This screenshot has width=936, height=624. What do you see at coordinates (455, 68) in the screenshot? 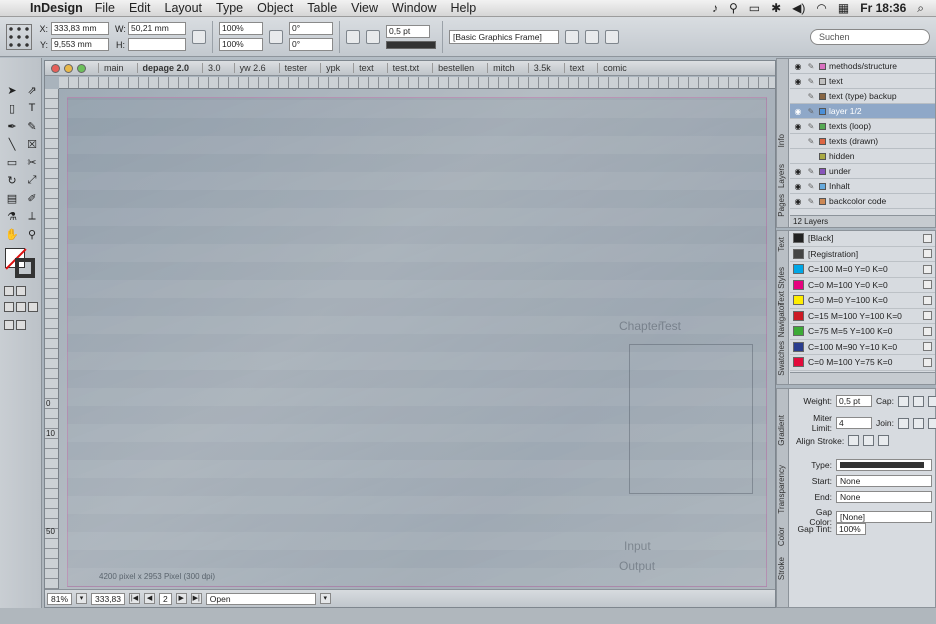
I see `doc-tab: bestellen` at bounding box center [455, 68].